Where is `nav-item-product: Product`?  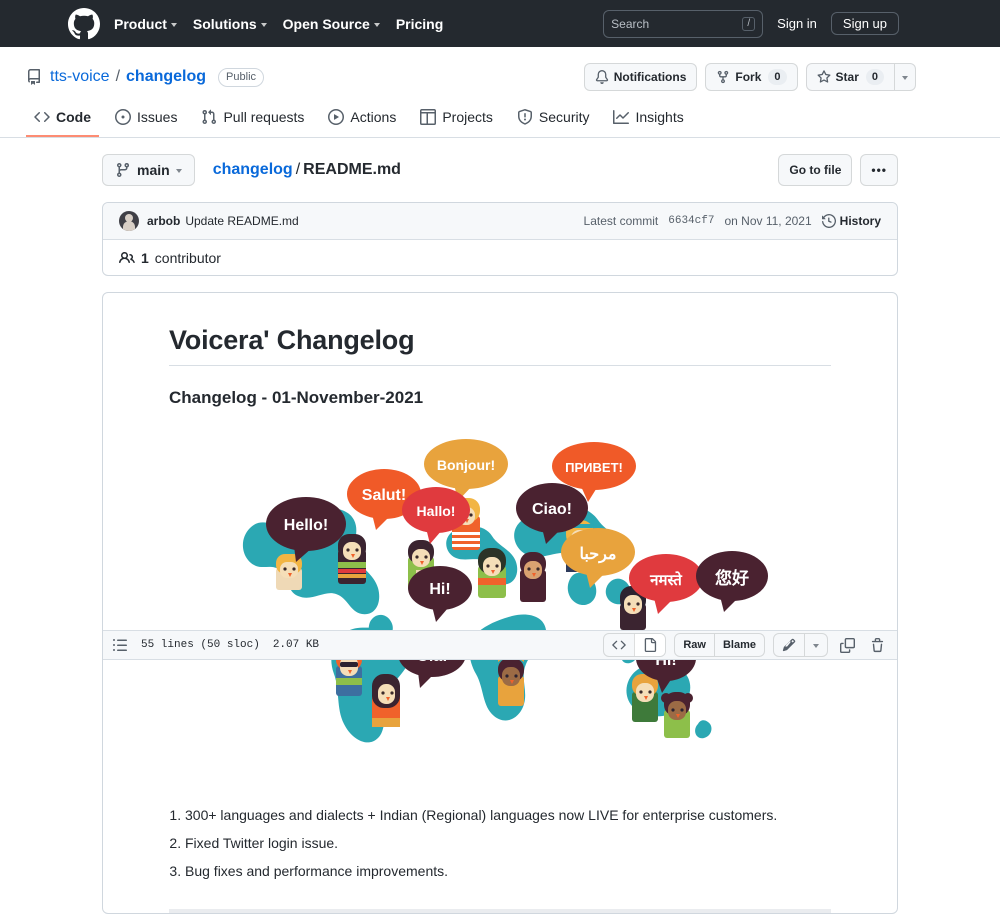
nav-item-product: Product is located at coordinates (145, 24).